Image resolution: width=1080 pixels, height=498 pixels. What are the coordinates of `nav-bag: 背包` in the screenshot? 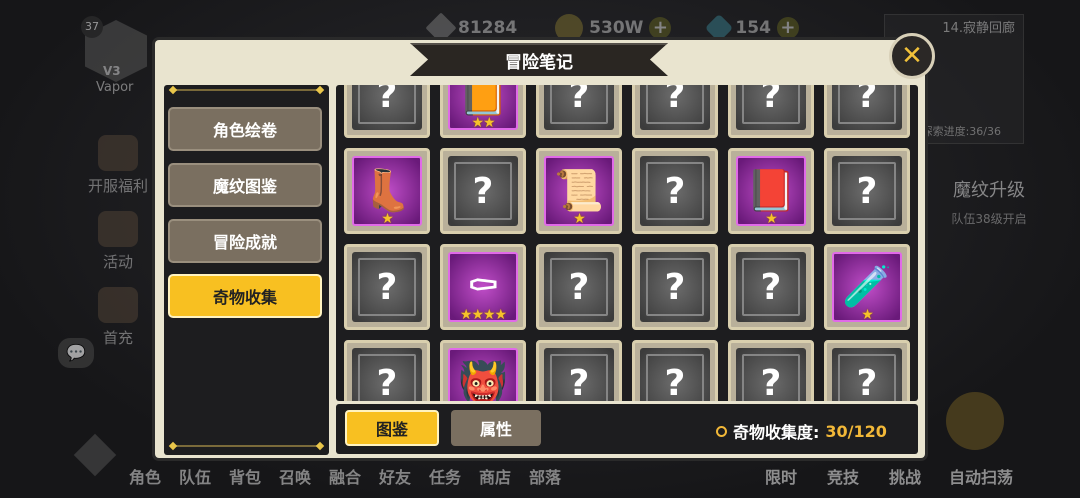 It's located at (245, 476).